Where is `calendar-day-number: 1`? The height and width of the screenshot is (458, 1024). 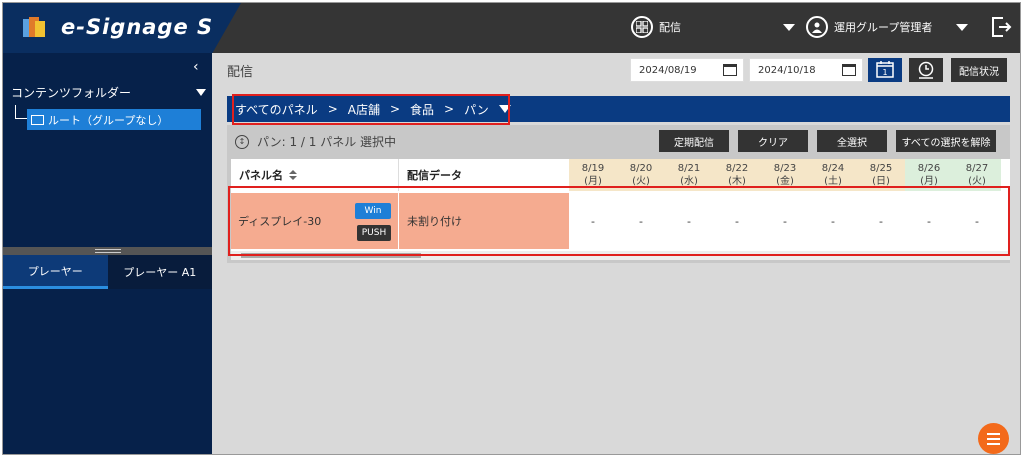 calendar-day-number: 1 is located at coordinates (884, 72).